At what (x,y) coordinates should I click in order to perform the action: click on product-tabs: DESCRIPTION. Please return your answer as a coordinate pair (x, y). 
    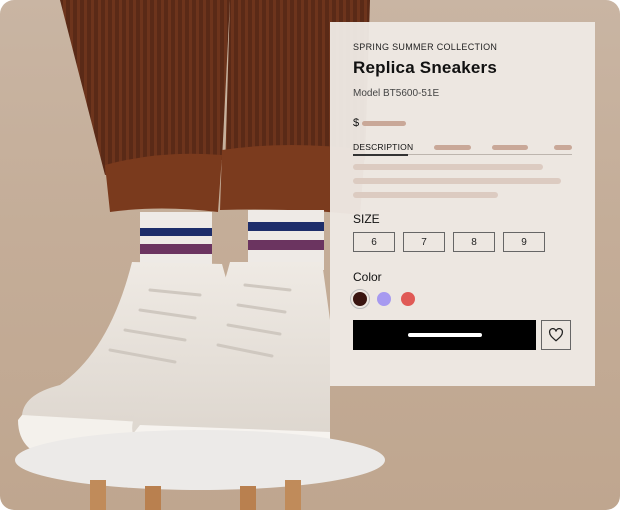
    Looking at the image, I should click on (463, 152).